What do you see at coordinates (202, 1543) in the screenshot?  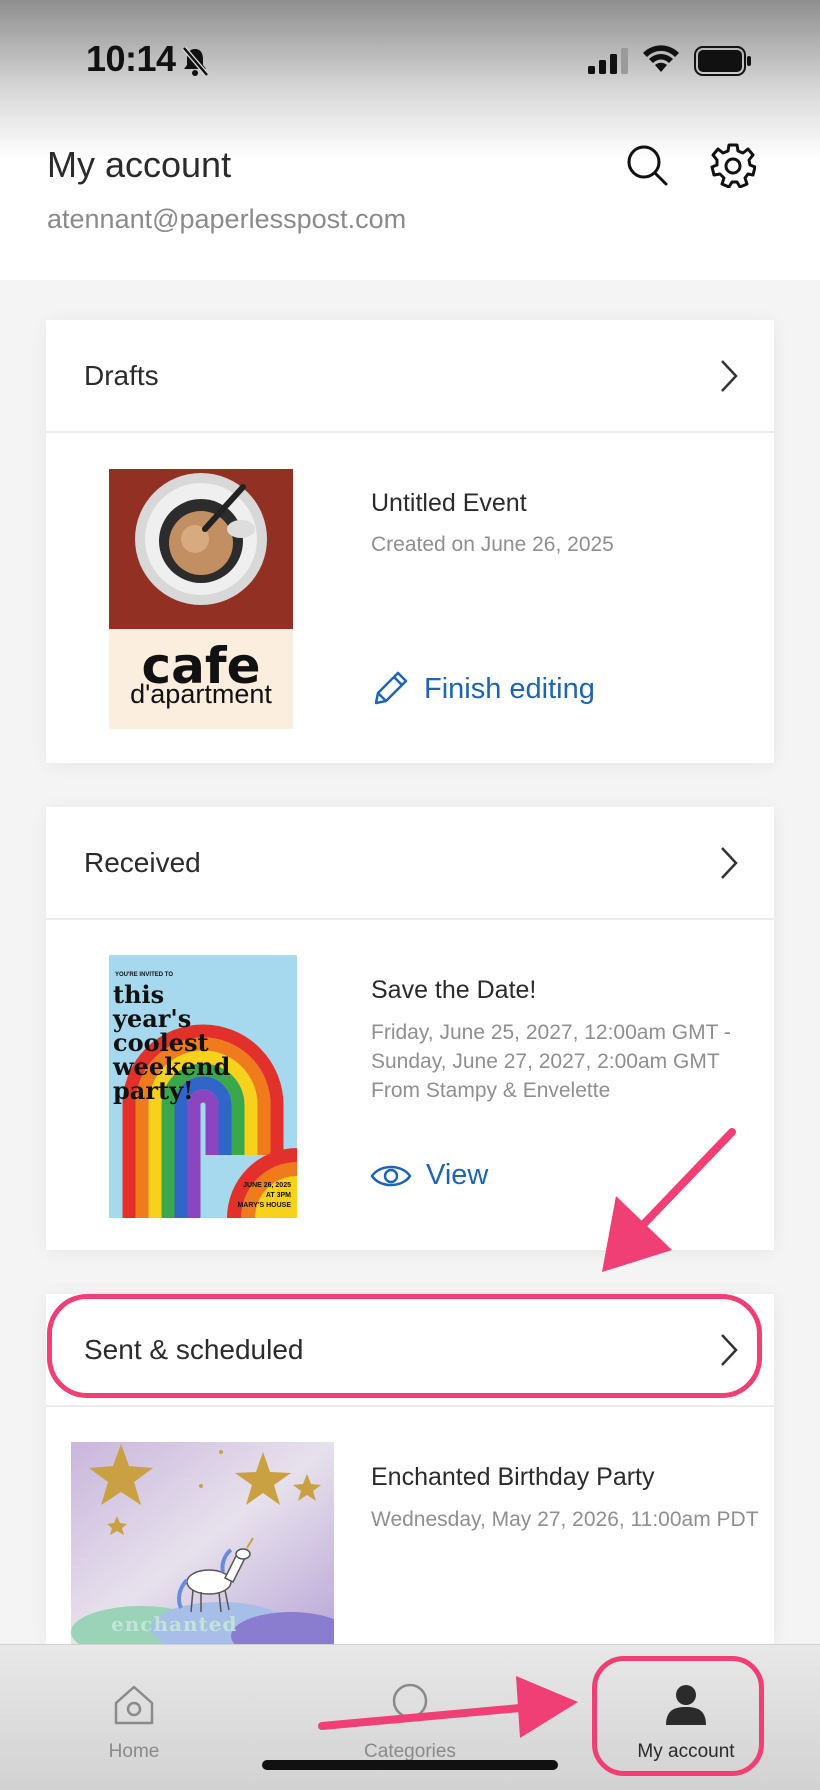 I see `sent-thumbnail: enchanted` at bounding box center [202, 1543].